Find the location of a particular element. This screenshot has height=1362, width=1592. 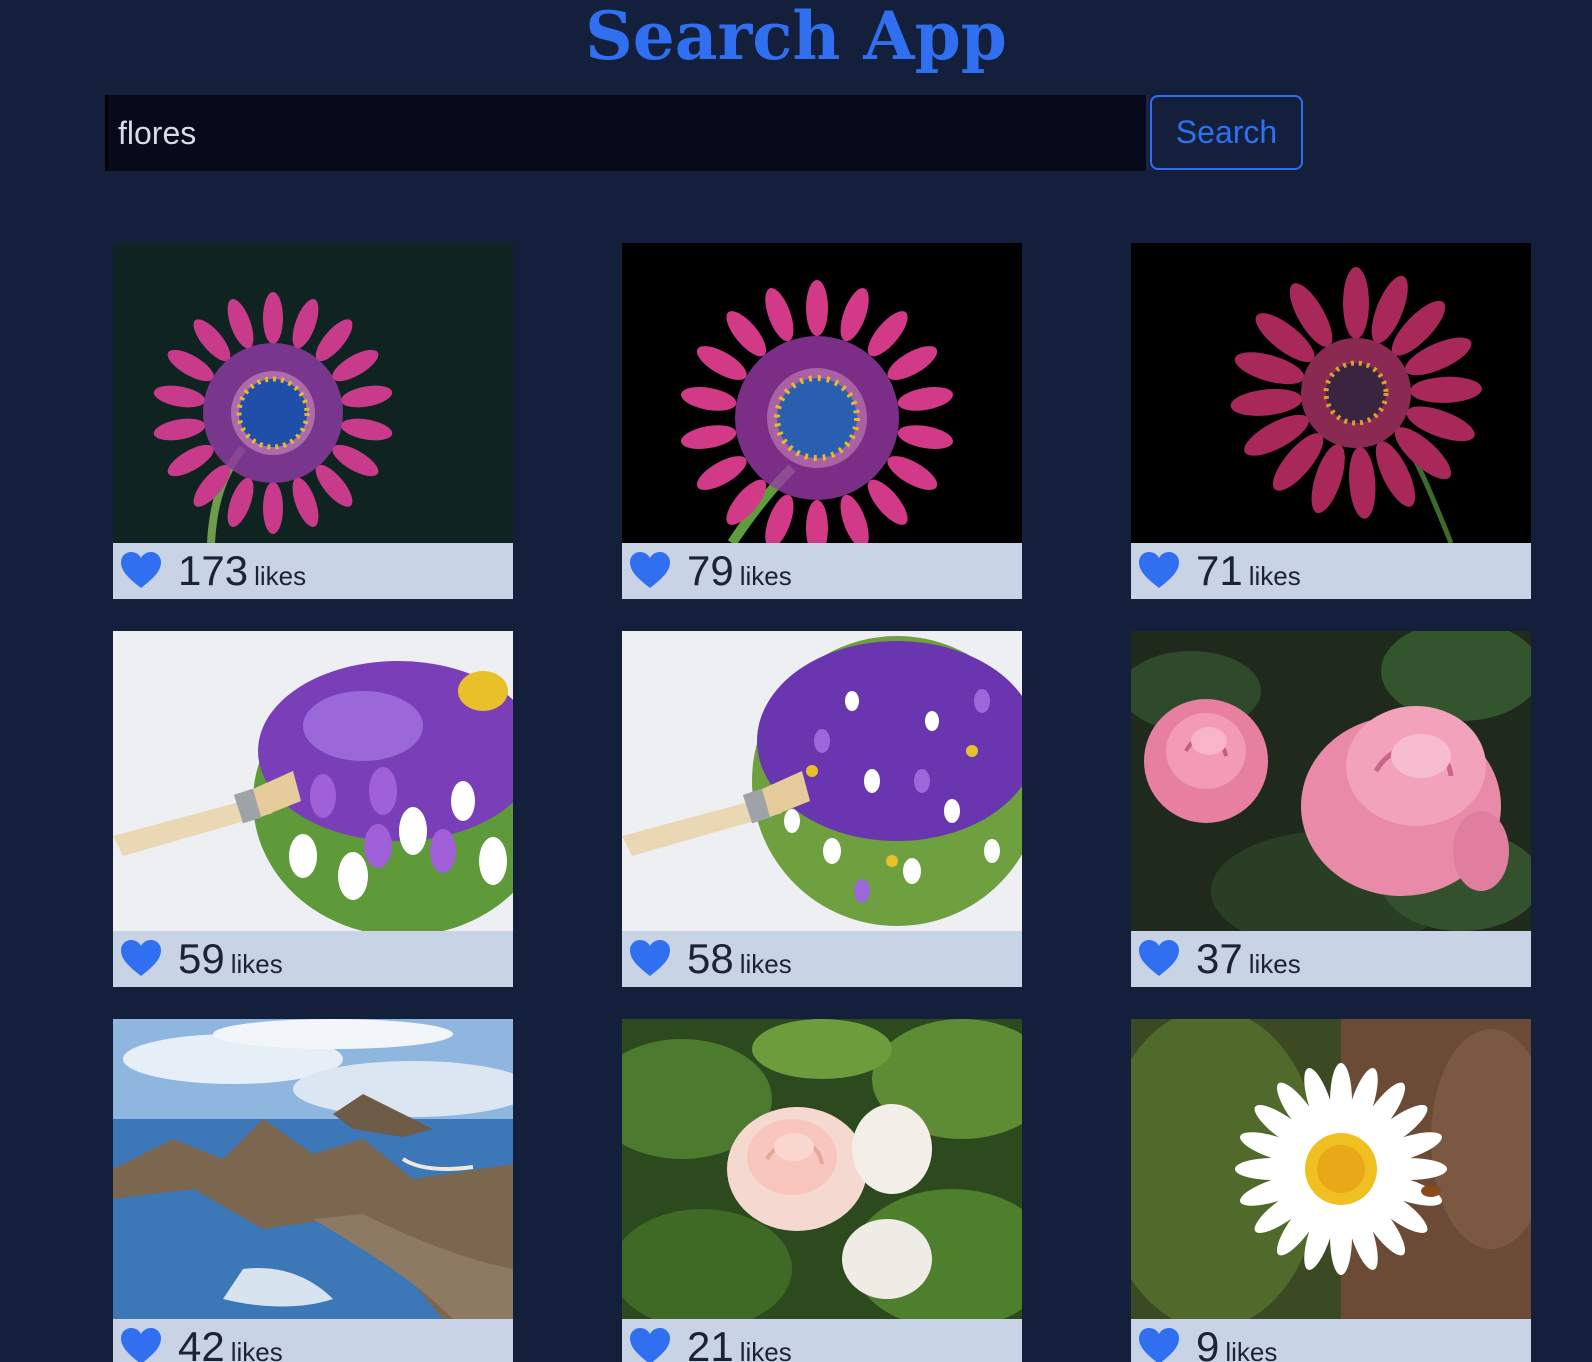

like-count: 173 likes is located at coordinates (242, 573).